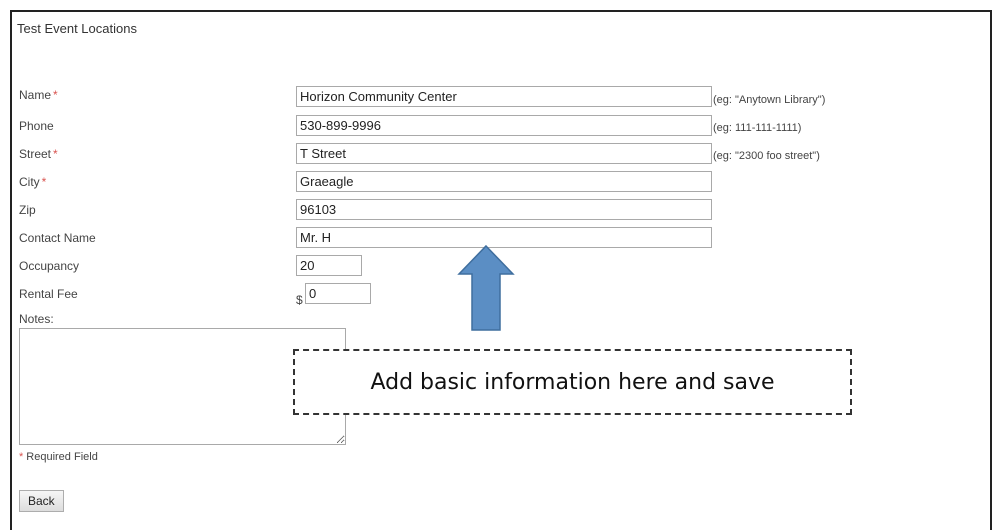 This screenshot has height=530, width=994. What do you see at coordinates (769, 100) in the screenshot?
I see `name-hint: (eg: "Anytown Library")` at bounding box center [769, 100].